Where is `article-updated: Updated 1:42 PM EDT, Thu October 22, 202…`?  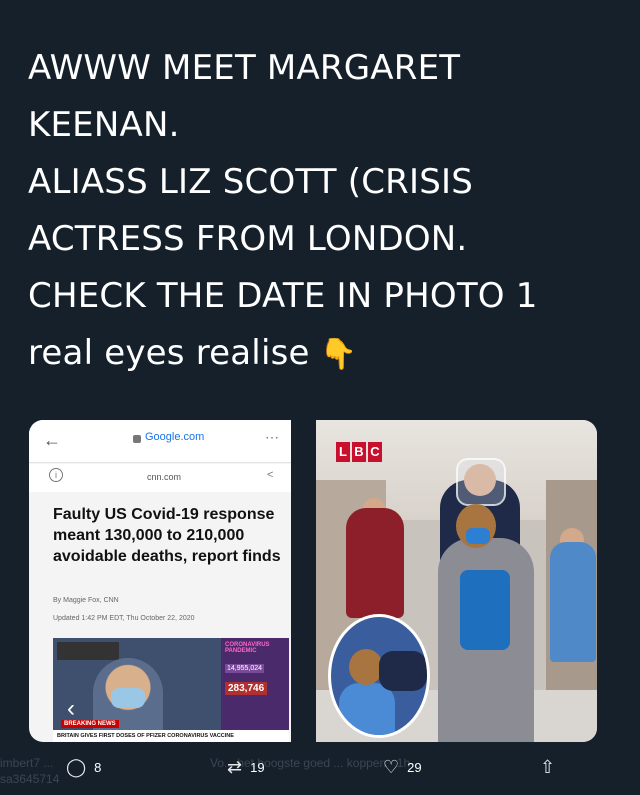
article-updated: Updated 1:42 PM EDT, Thu October 22, 202… is located at coordinates (124, 618).